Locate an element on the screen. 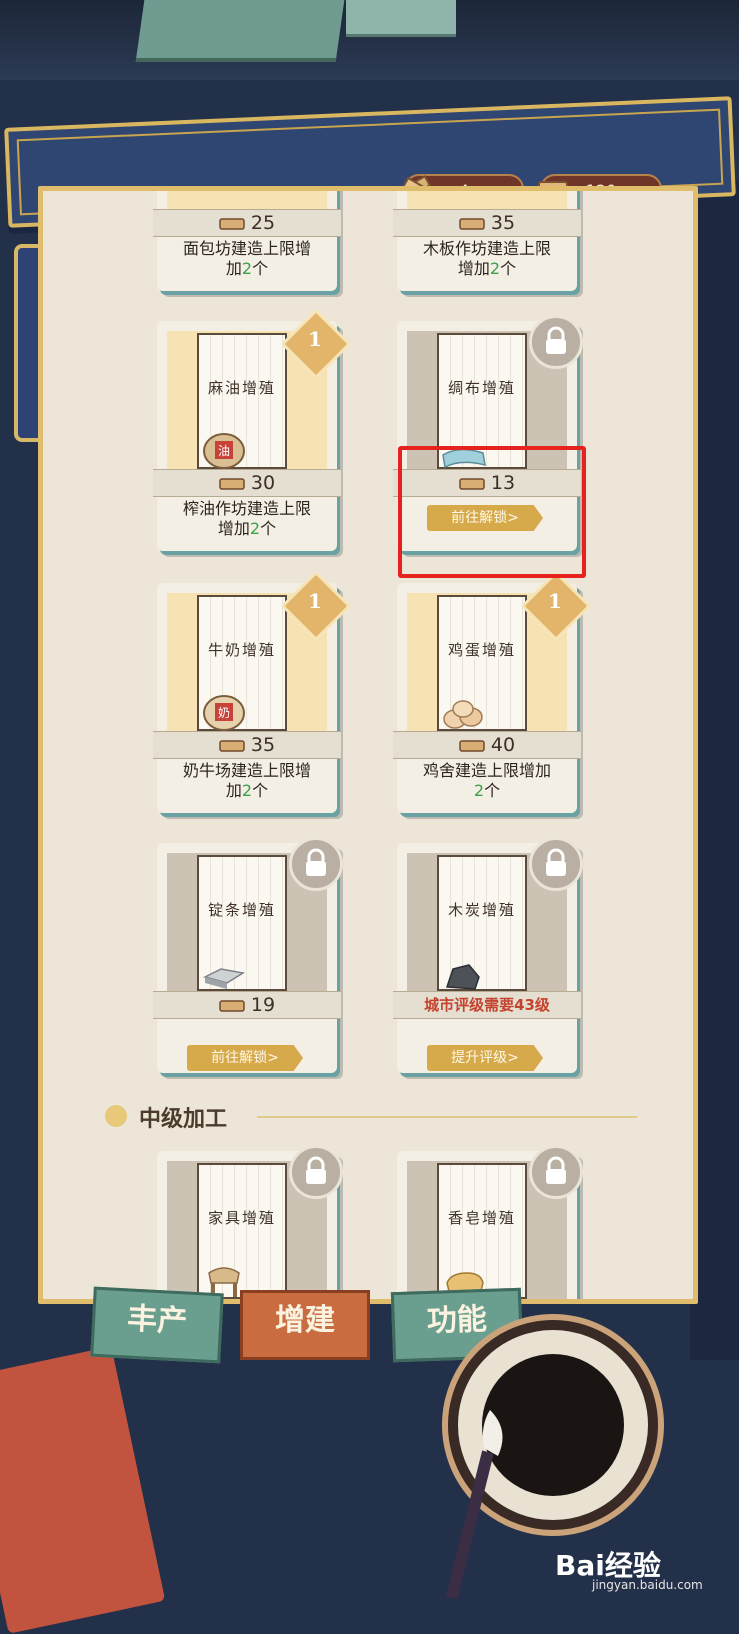 The width and height of the screenshot is (739, 1634). red-highlight-box is located at coordinates (492, 512).